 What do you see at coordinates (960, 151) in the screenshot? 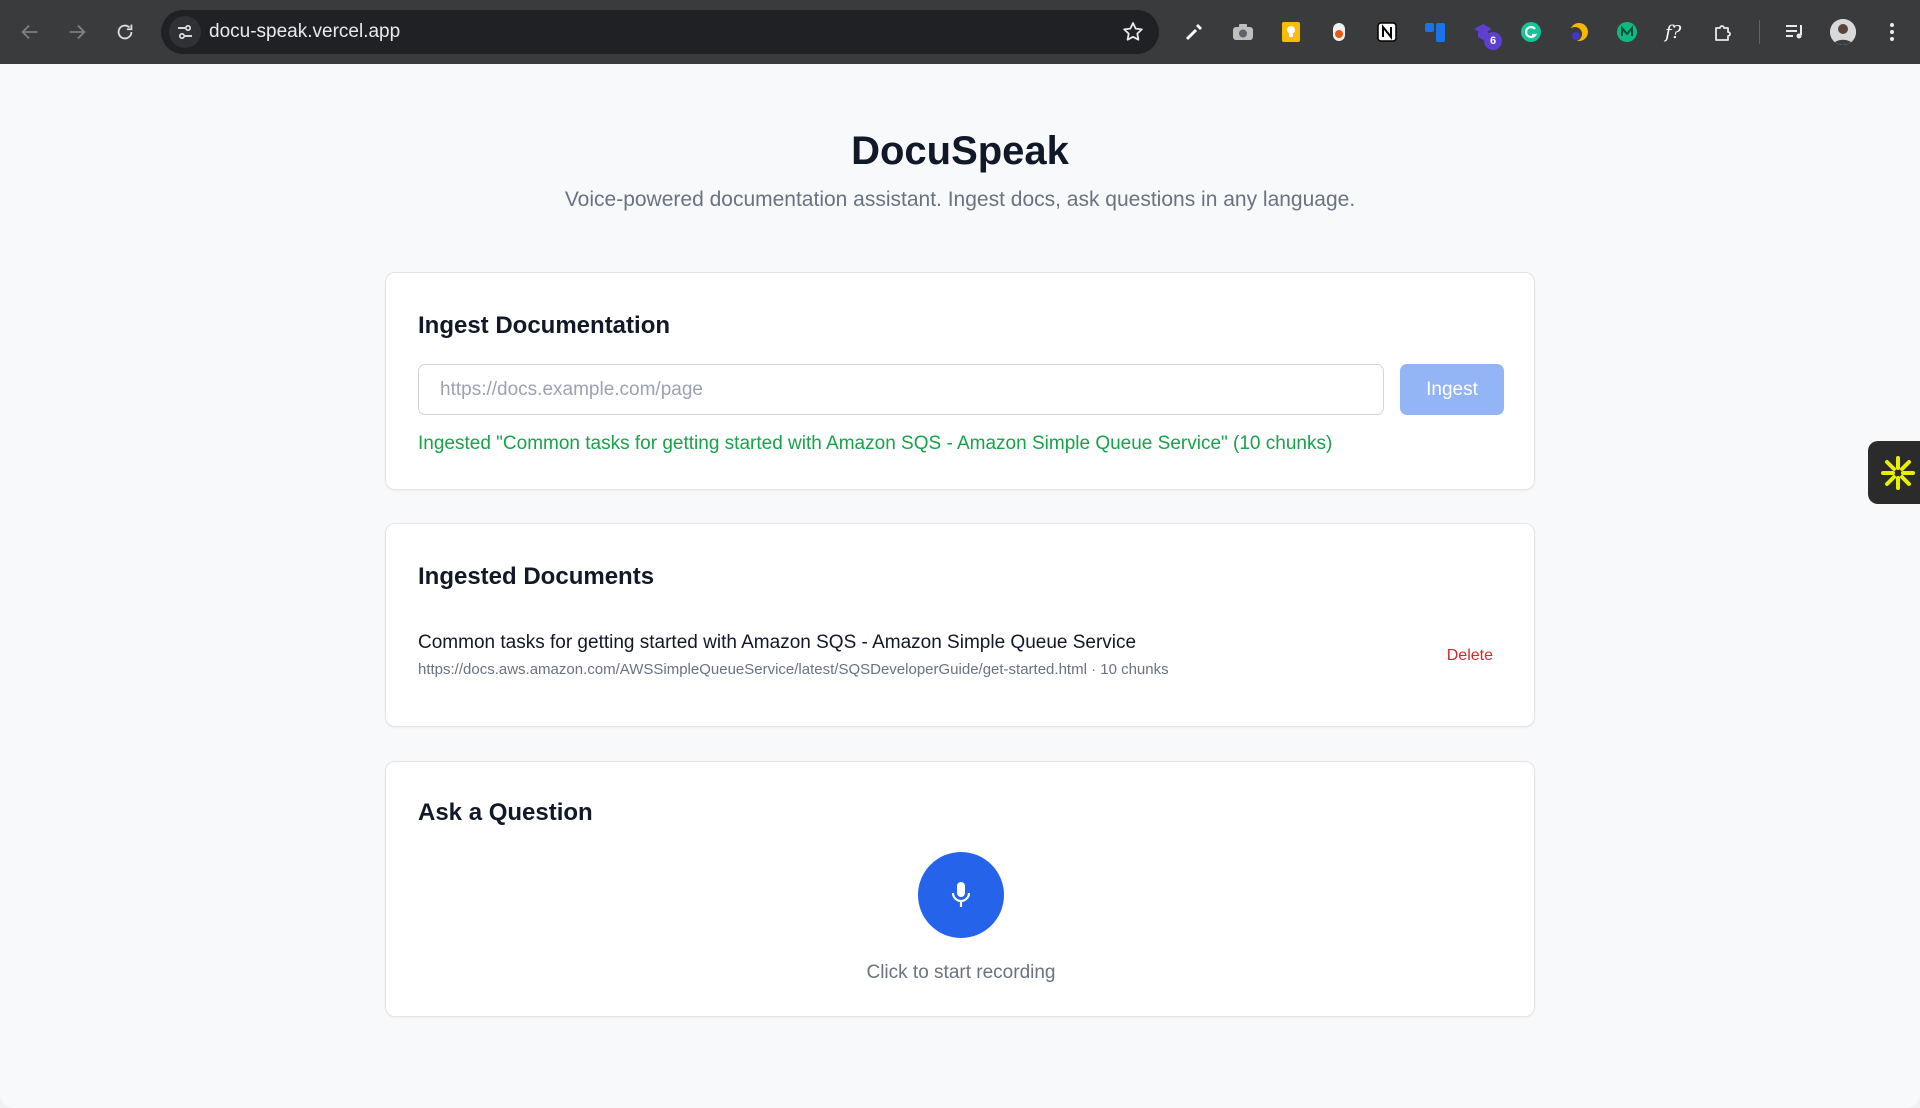
I see `page-title: DocuSpeak` at bounding box center [960, 151].